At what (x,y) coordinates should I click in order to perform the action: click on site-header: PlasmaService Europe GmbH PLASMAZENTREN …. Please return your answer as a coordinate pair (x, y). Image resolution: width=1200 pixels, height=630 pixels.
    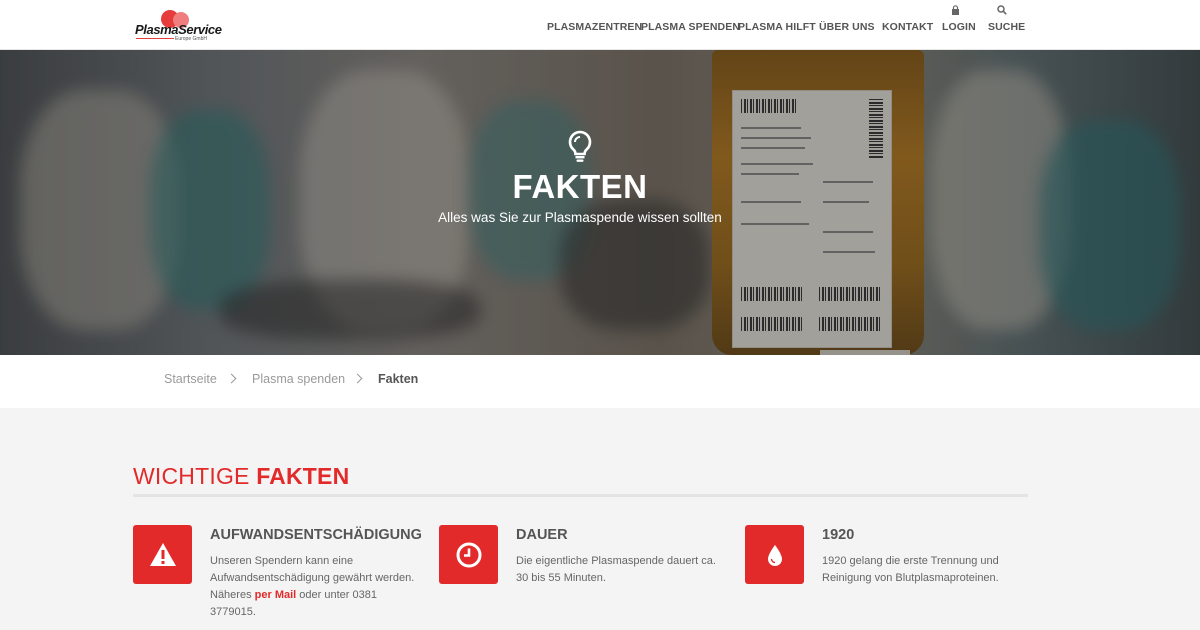
    Looking at the image, I should click on (600, 25).